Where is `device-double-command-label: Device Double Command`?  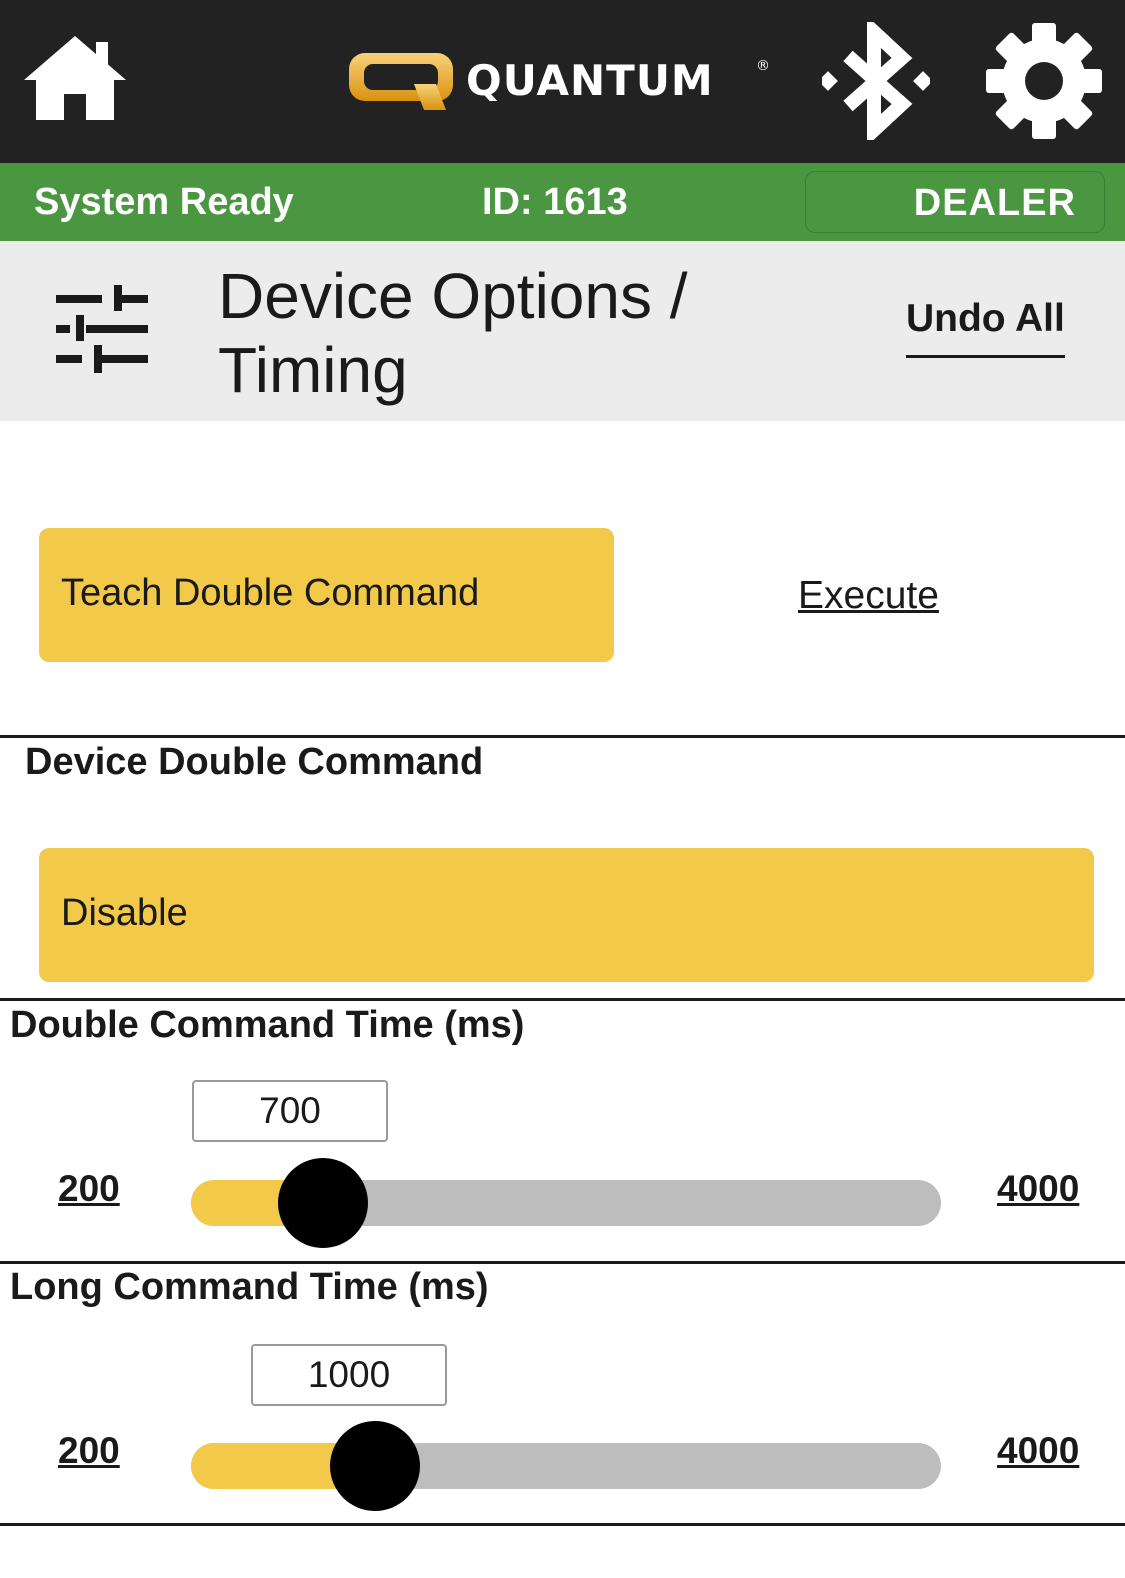
device-double-command-label: Device Double Command is located at coordinates (254, 762).